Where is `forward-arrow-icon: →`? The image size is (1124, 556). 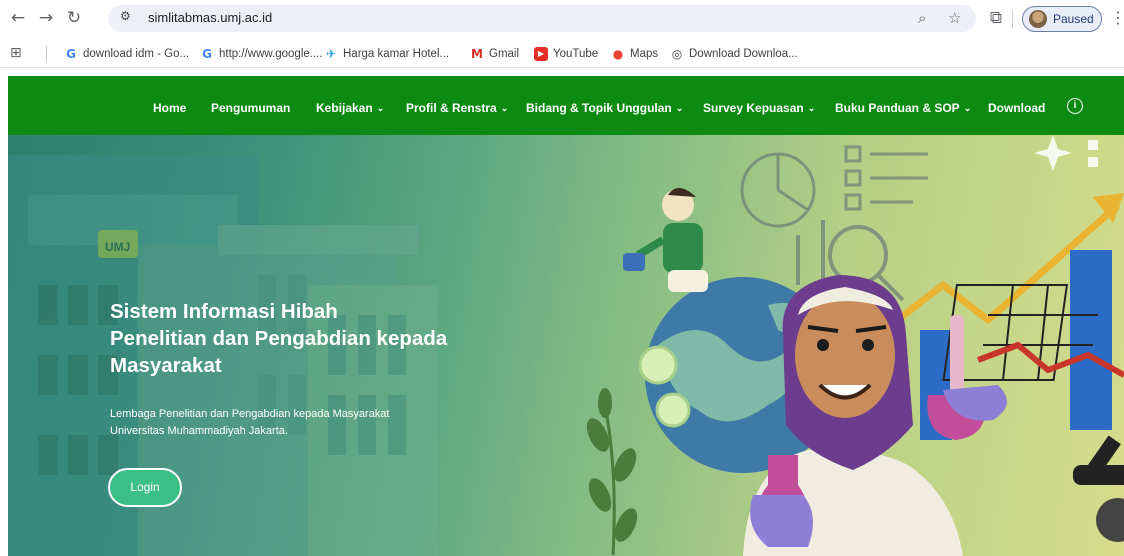 forward-arrow-icon: → is located at coordinates (46, 18).